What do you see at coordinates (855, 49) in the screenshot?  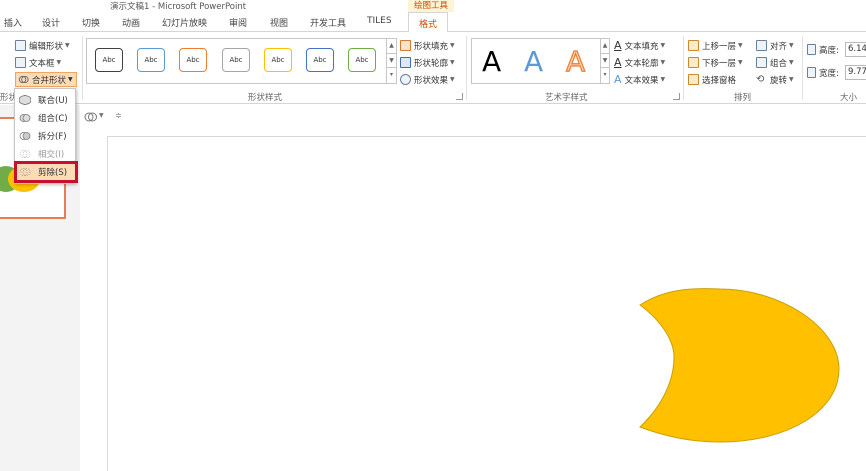 I see `height-input: 6.14` at bounding box center [855, 49].